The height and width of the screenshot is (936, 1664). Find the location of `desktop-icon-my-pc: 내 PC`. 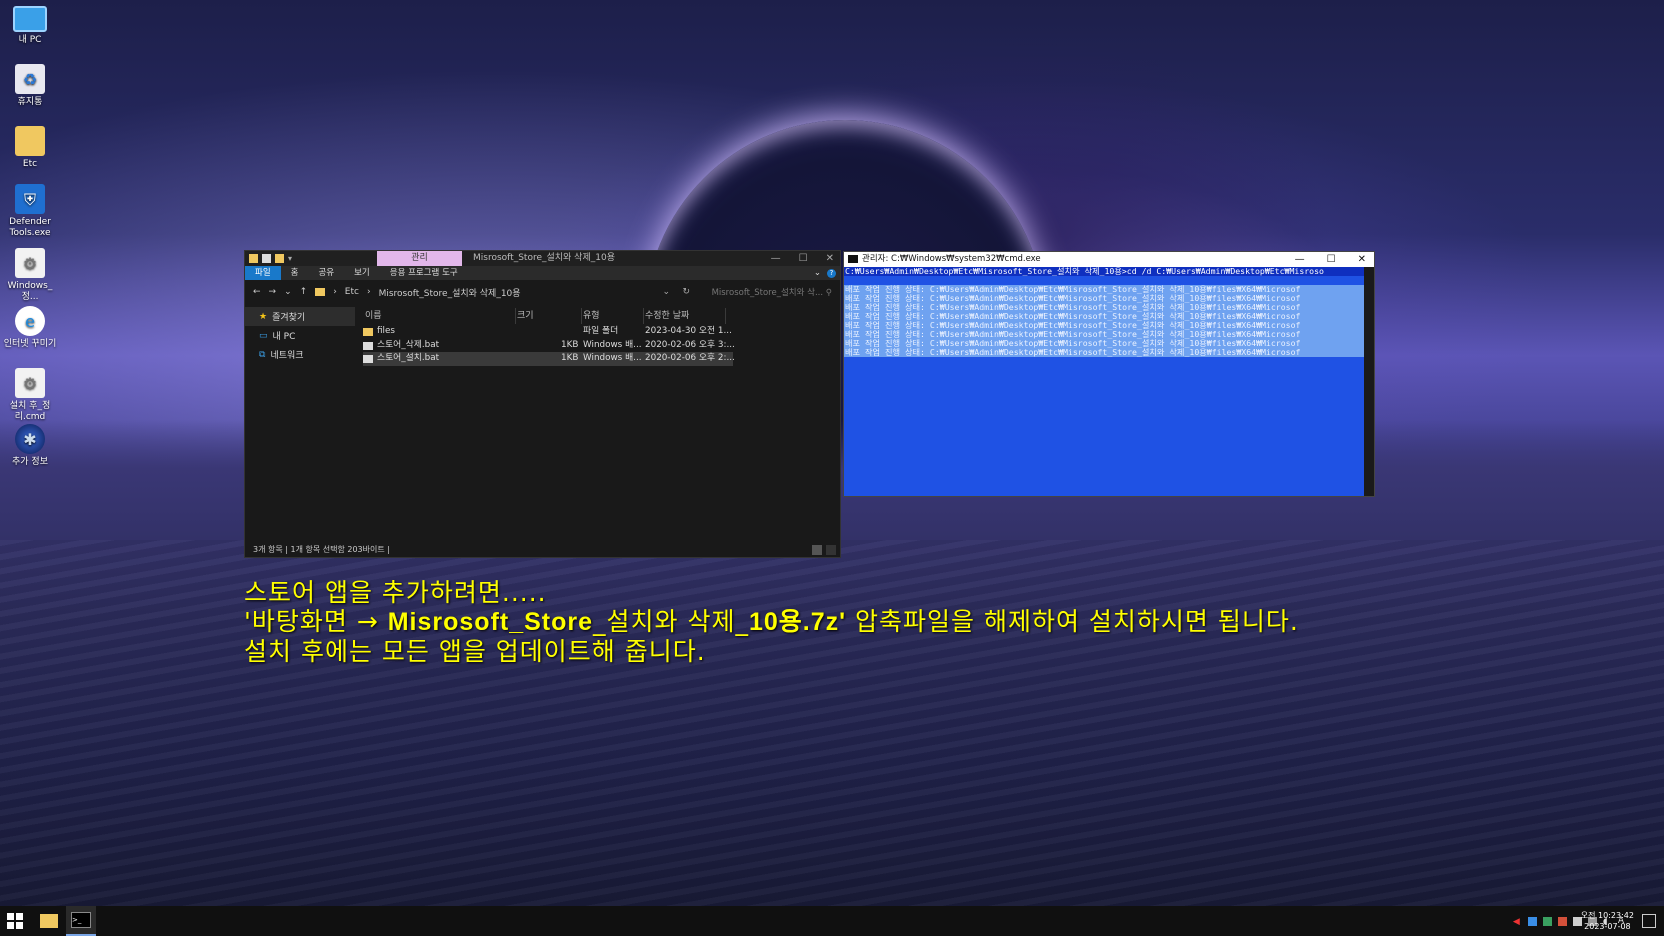

desktop-icon-my-pc: 내 PC is located at coordinates (30, 26).